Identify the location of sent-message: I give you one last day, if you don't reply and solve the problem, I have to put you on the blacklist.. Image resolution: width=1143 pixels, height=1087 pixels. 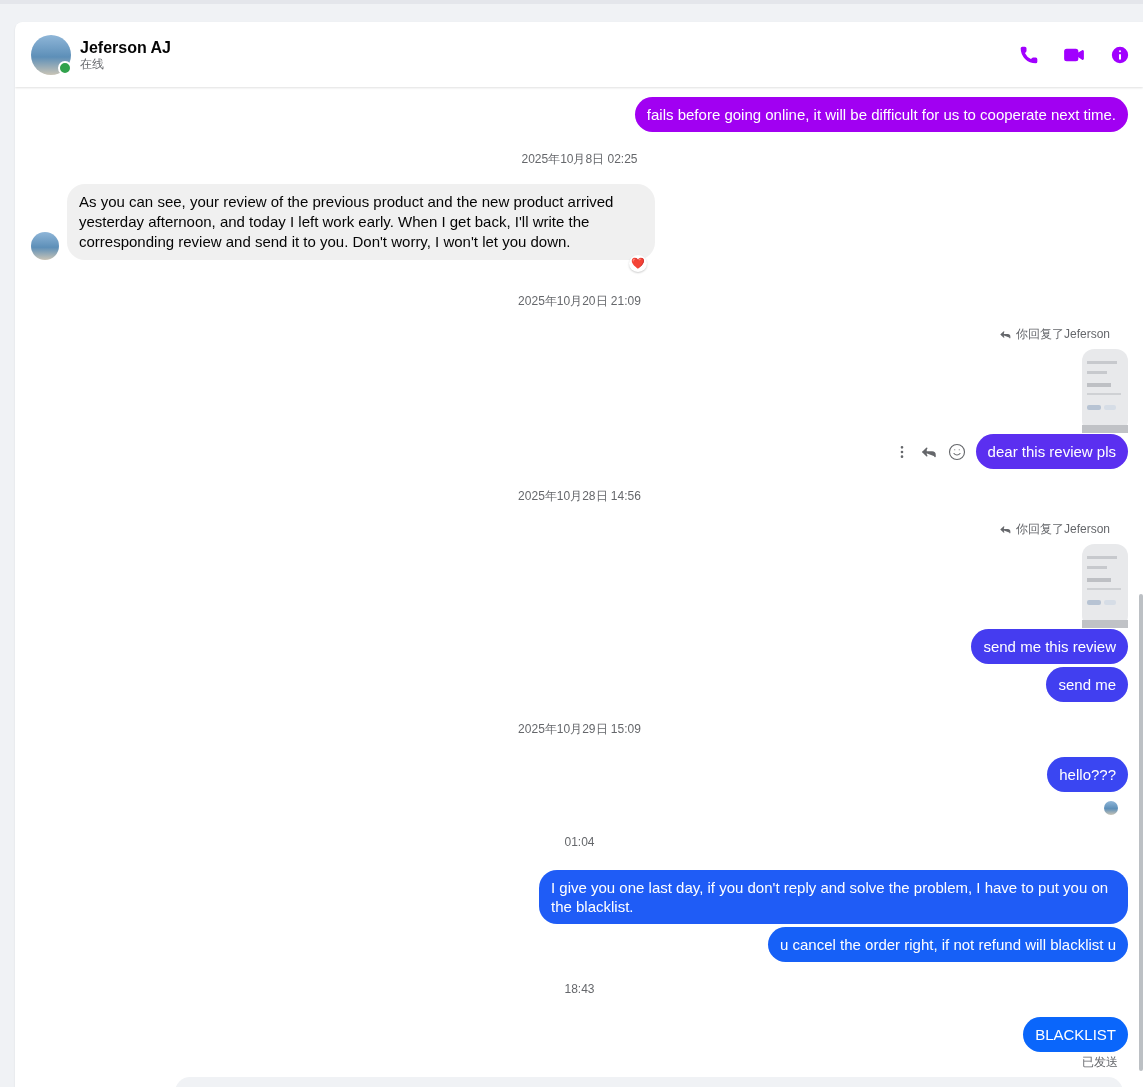
(833, 897).